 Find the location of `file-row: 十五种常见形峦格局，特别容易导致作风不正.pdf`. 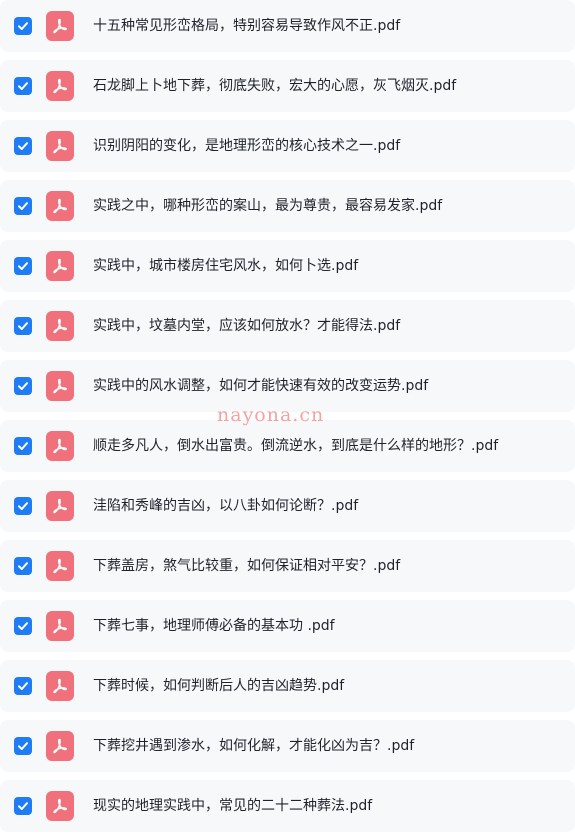

file-row: 十五种常见形峦格局，特别容易导致作风不正.pdf is located at coordinates (287, 26).